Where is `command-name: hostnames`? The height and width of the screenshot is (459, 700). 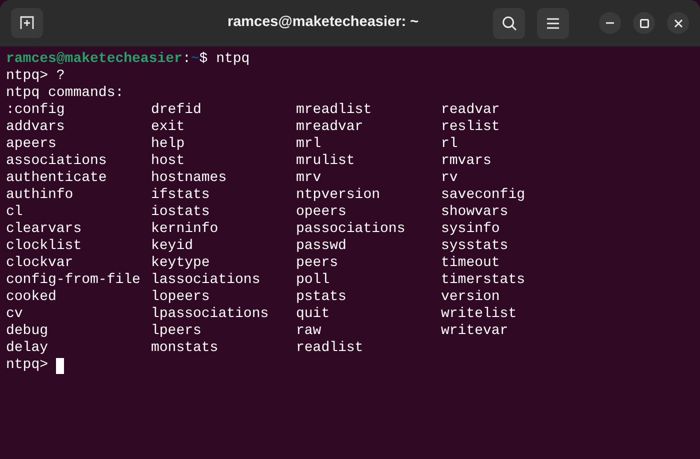
command-name: hostnames is located at coordinates (189, 178).